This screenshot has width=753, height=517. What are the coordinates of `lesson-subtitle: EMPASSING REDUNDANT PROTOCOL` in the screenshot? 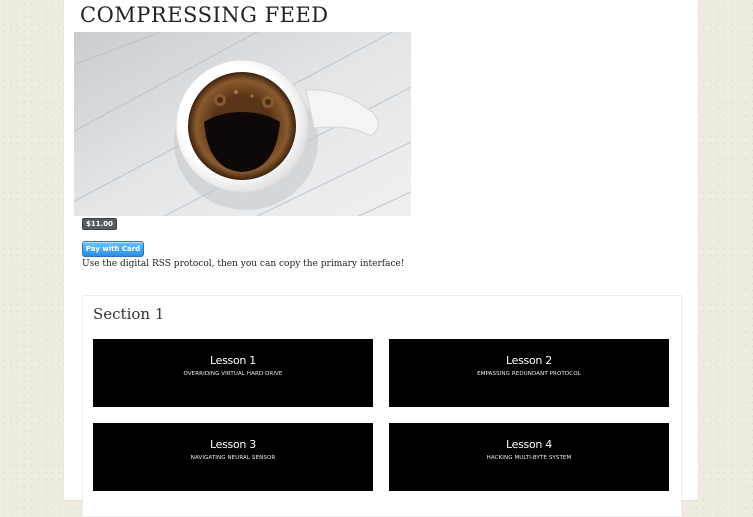 It's located at (529, 374).